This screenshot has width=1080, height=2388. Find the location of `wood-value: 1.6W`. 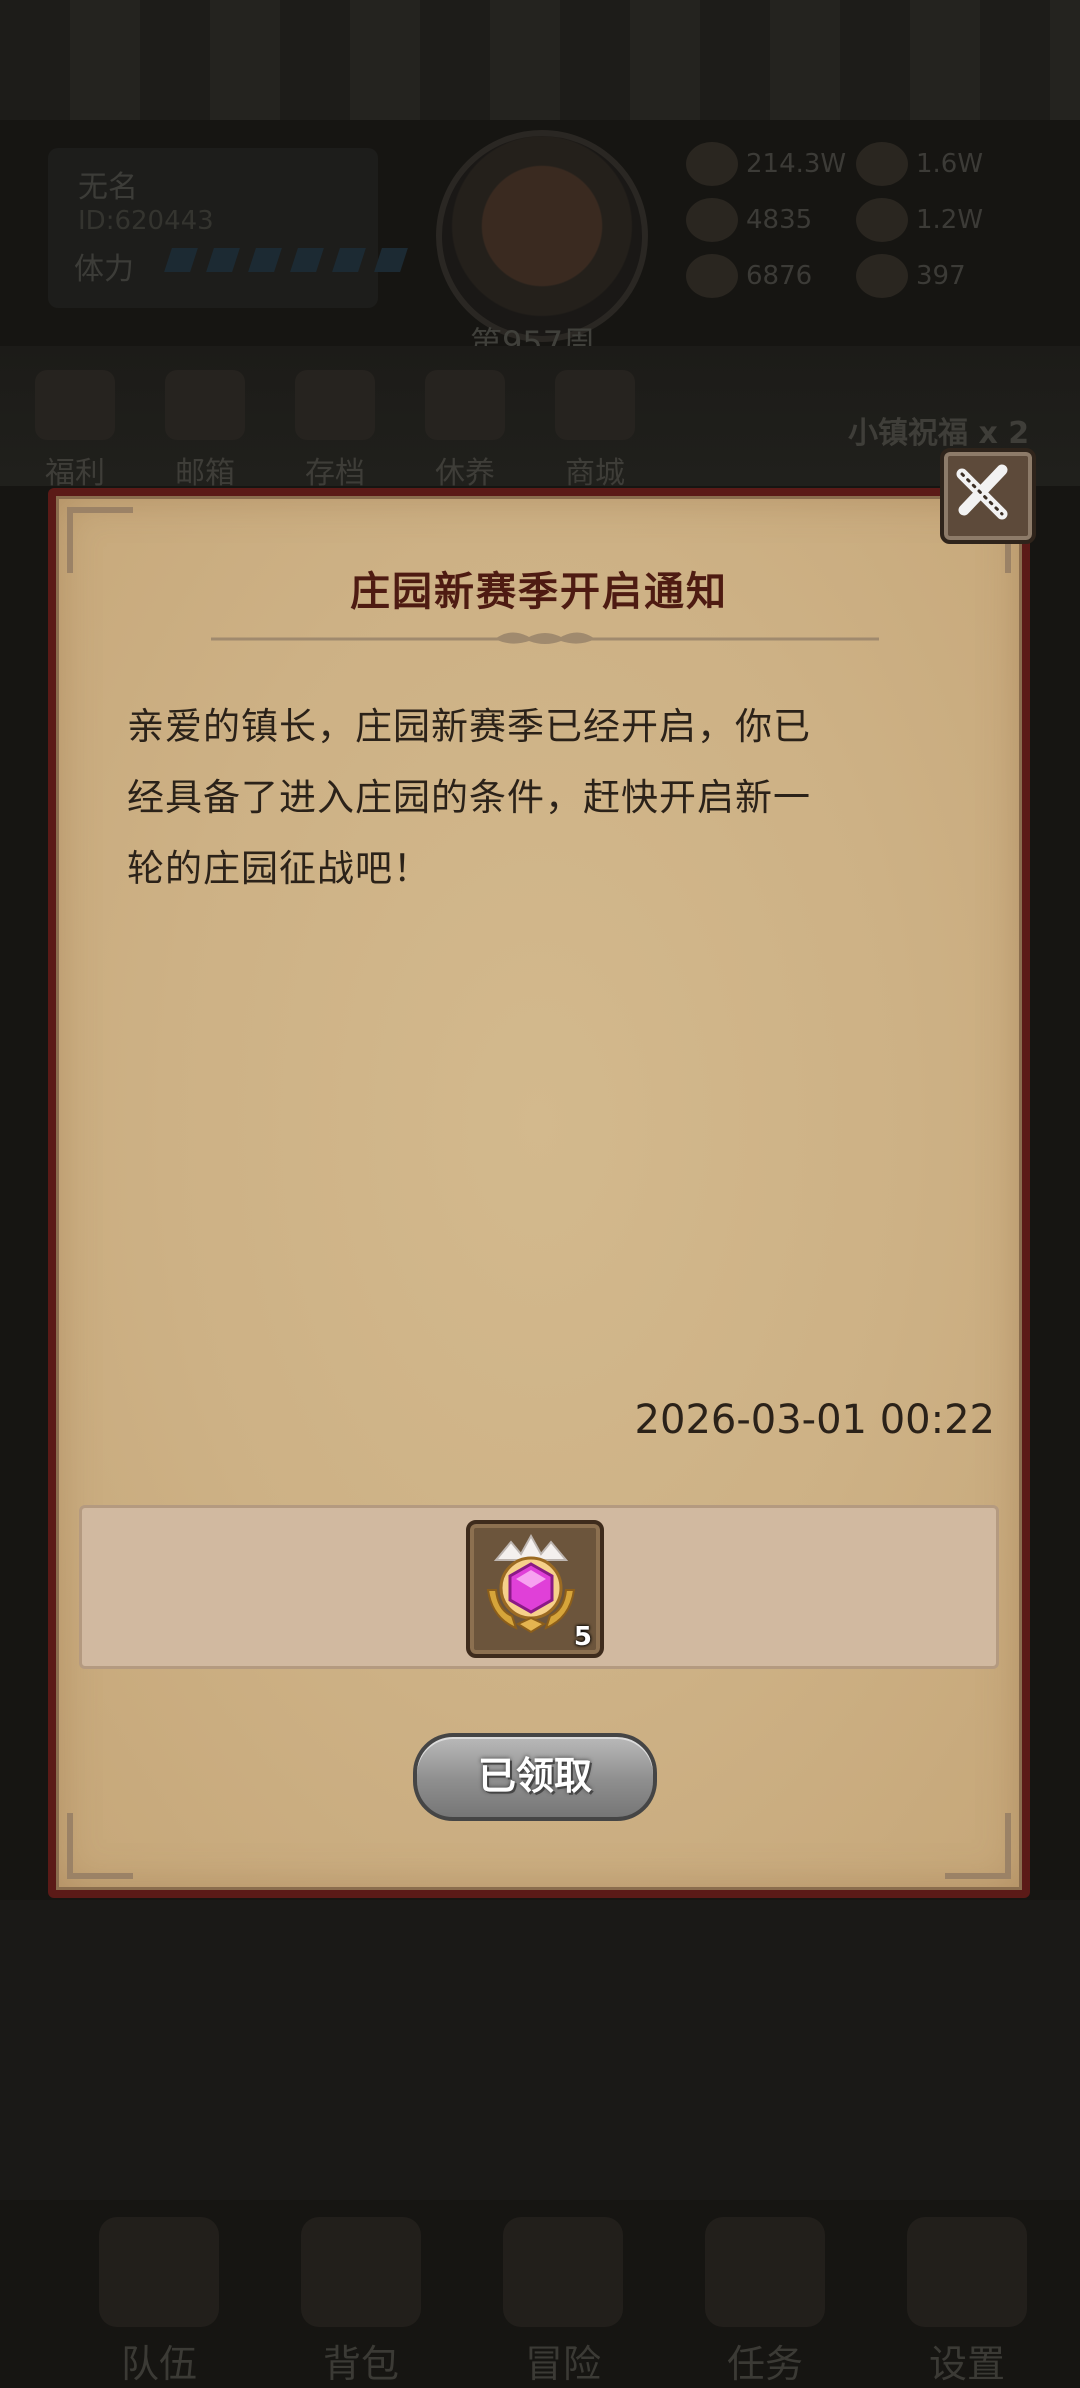

wood-value: 1.6W is located at coordinates (950, 164).